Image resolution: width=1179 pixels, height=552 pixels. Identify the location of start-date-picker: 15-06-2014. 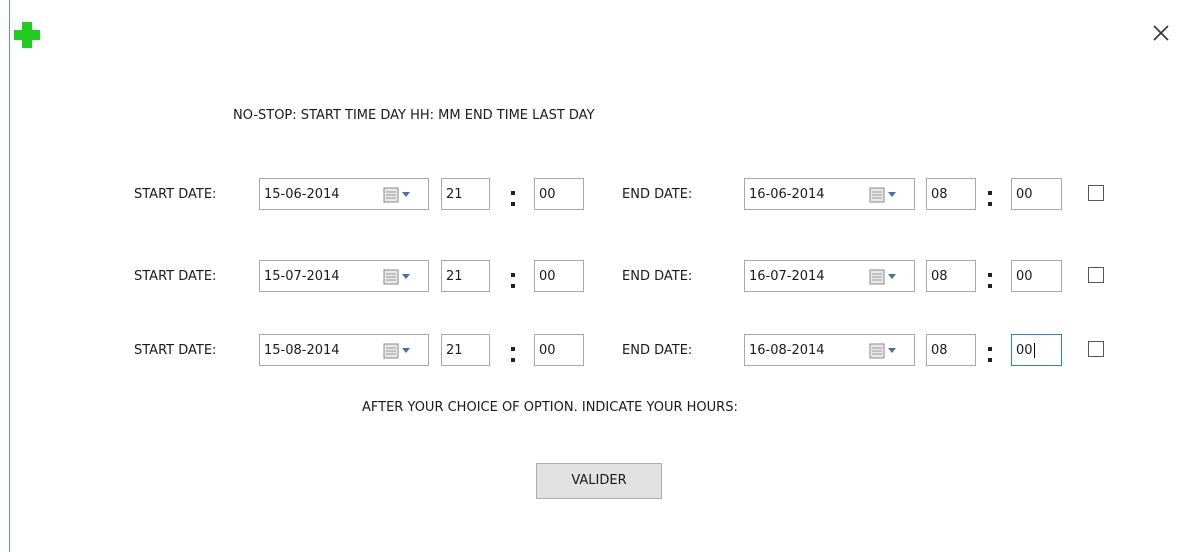
(344, 194).